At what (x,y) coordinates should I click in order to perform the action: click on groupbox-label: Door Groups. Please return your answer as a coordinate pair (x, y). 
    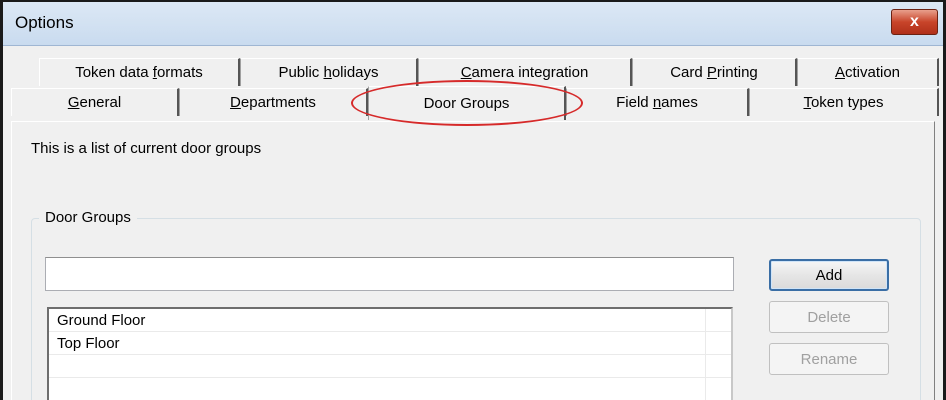
    Looking at the image, I should click on (88, 217).